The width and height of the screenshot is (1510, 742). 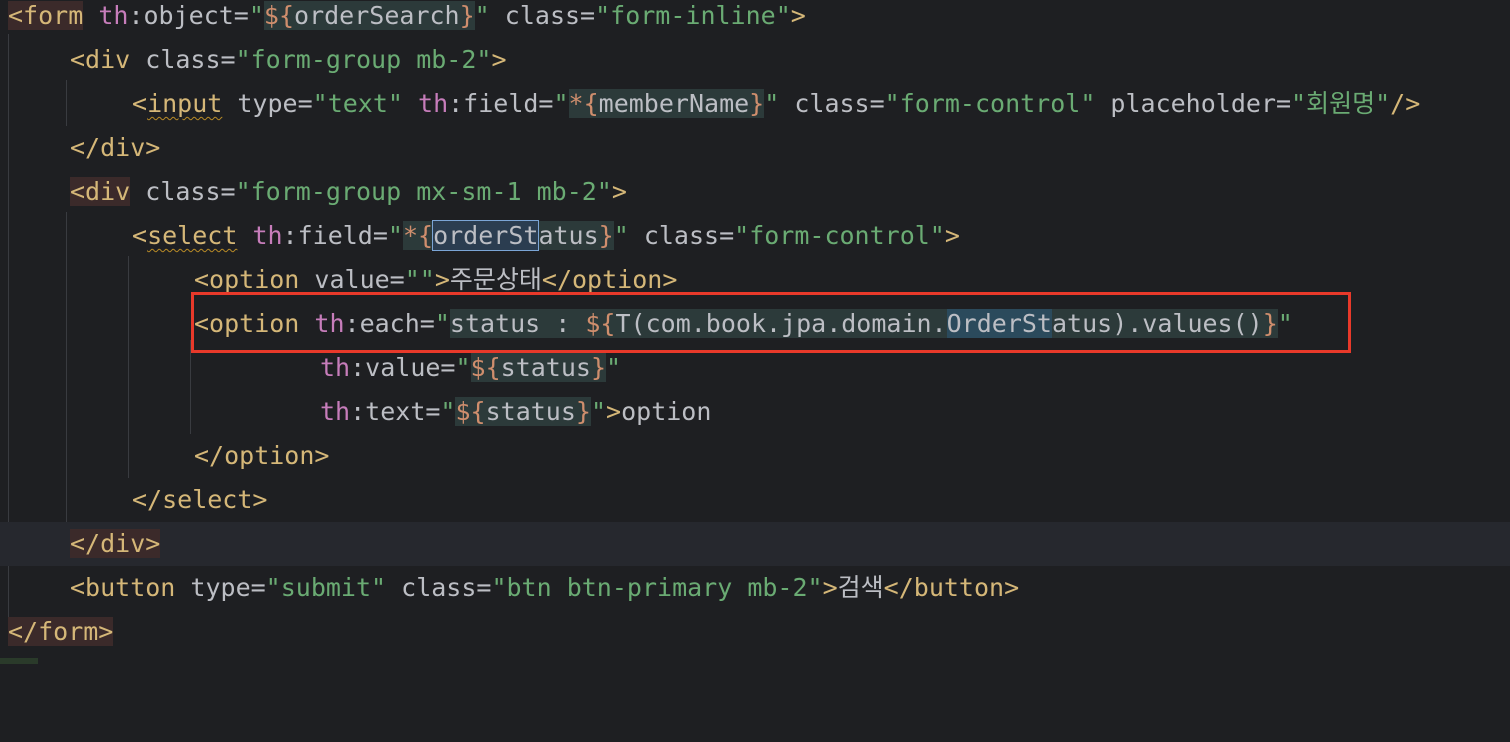 I want to click on code-line-15: </form>, so click(x=755, y=632).